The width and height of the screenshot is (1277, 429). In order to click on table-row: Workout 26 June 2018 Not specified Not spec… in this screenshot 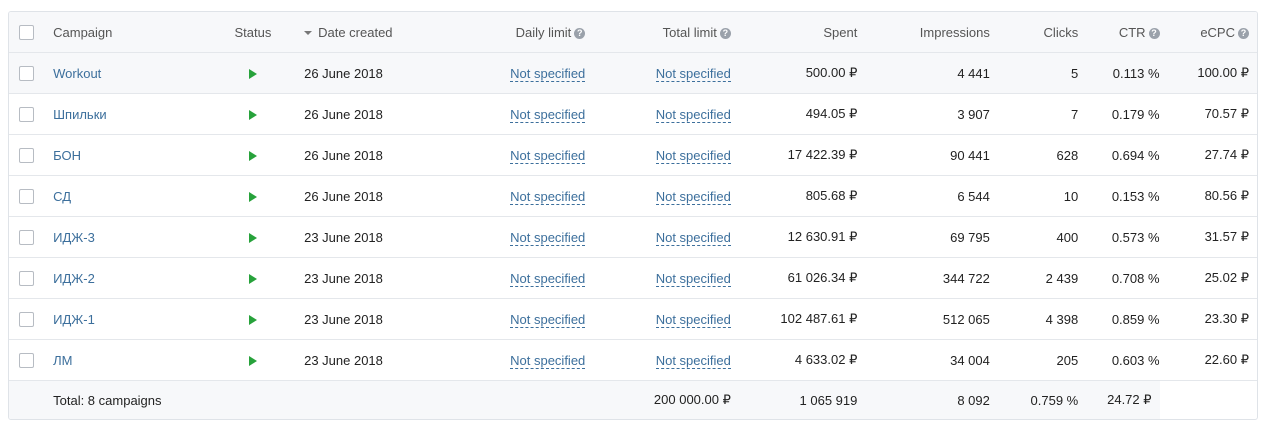, I will do `click(633, 73)`.